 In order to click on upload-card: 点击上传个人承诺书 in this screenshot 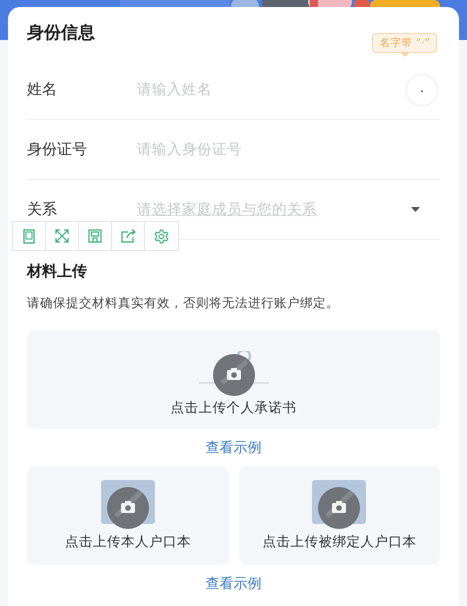, I will do `click(233, 379)`.